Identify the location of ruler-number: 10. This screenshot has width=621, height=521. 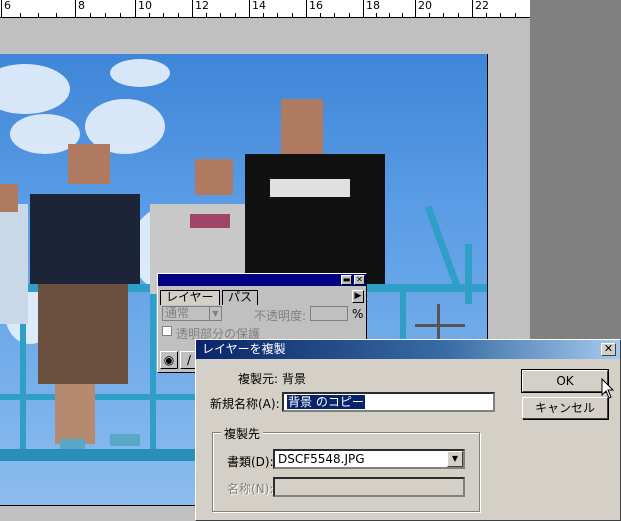
(145, 6).